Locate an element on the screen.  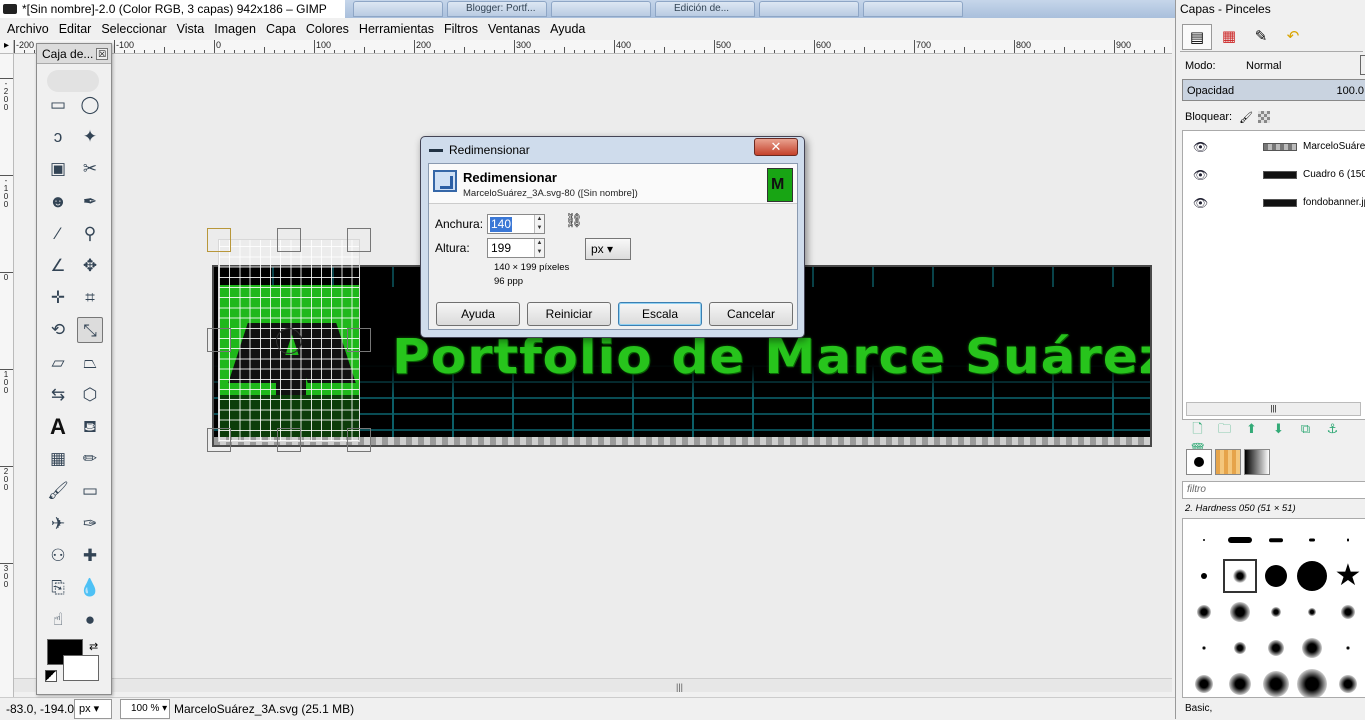
free-select-icon: ↄ is located at coordinates (58, 137).